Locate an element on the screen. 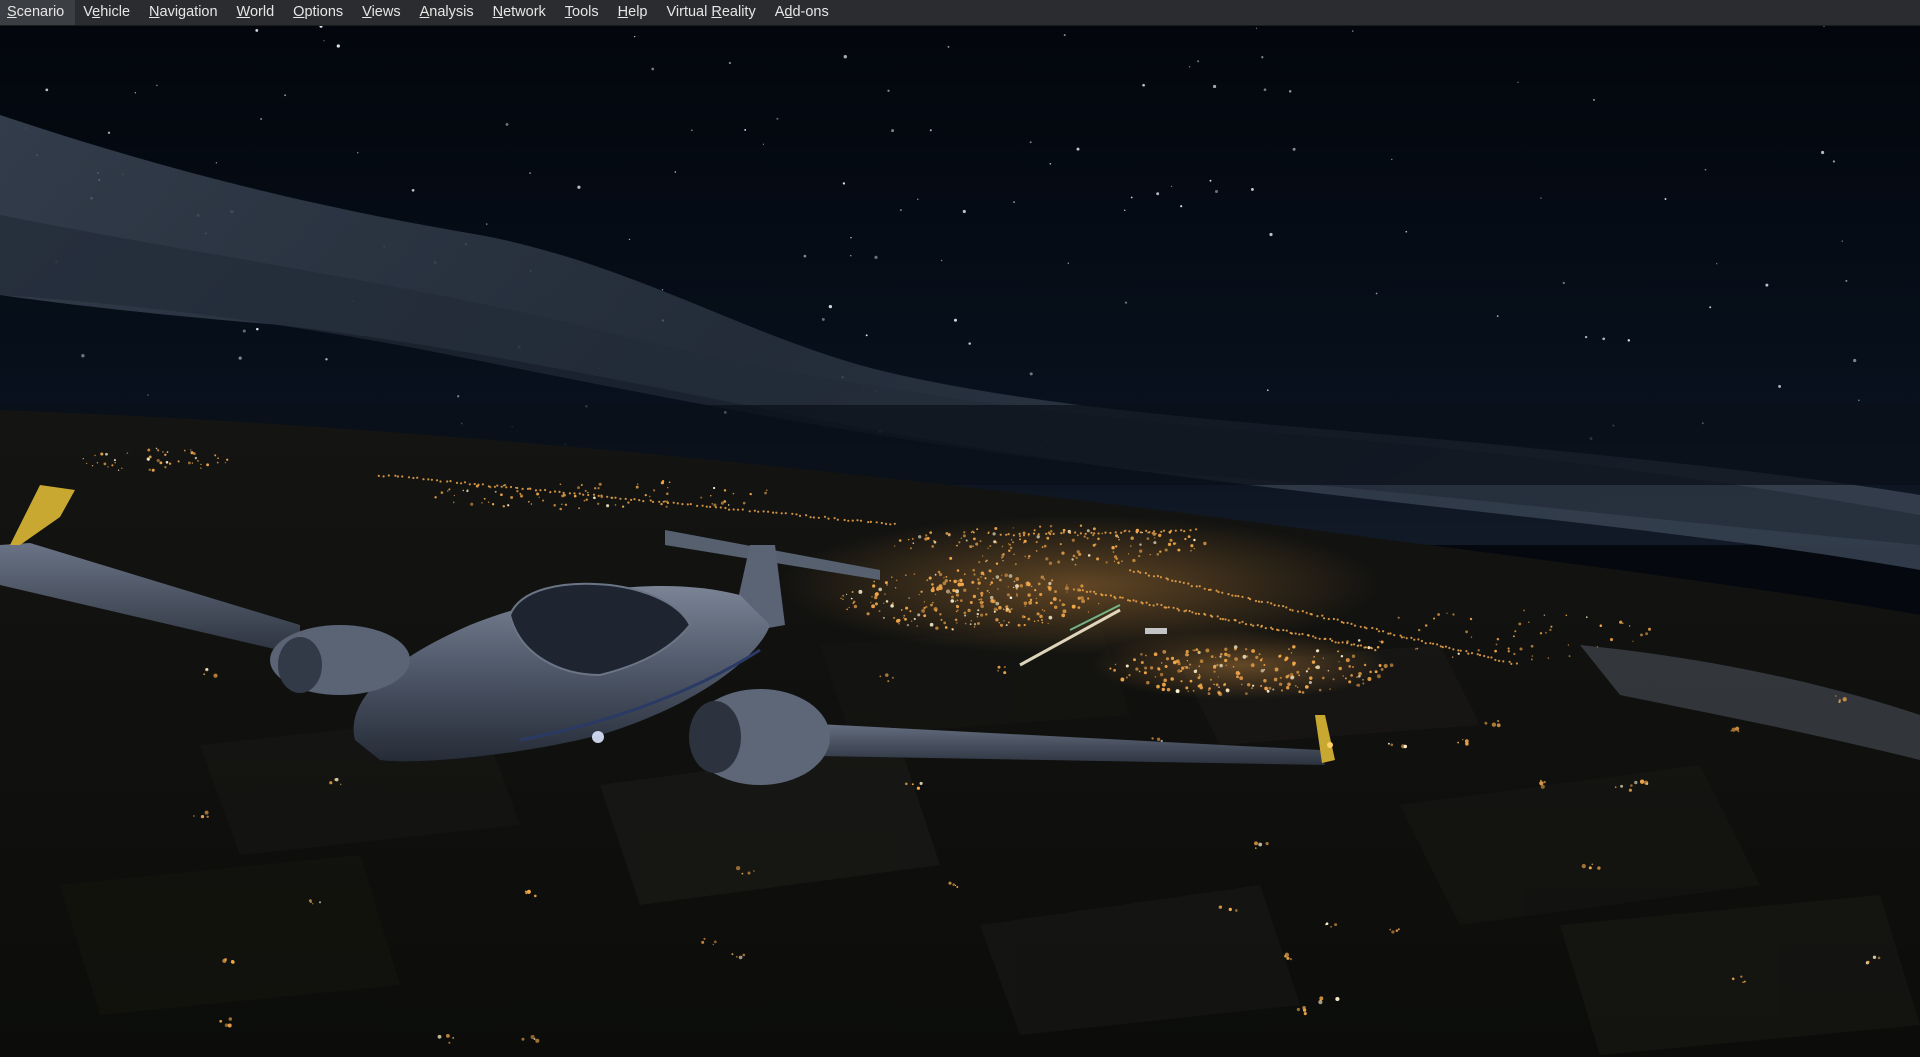 This screenshot has width=1920, height=1057. menu-analysis: Analysis is located at coordinates (448, 12).